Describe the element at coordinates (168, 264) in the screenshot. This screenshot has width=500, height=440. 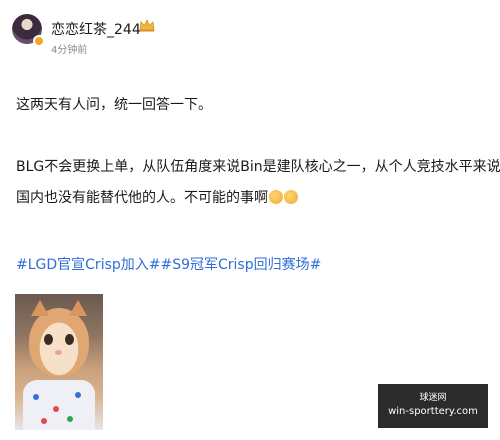
I see `hashtag-links: #LGD官宣Crisp加入##S9冠军Crisp回归赛场#` at that location.